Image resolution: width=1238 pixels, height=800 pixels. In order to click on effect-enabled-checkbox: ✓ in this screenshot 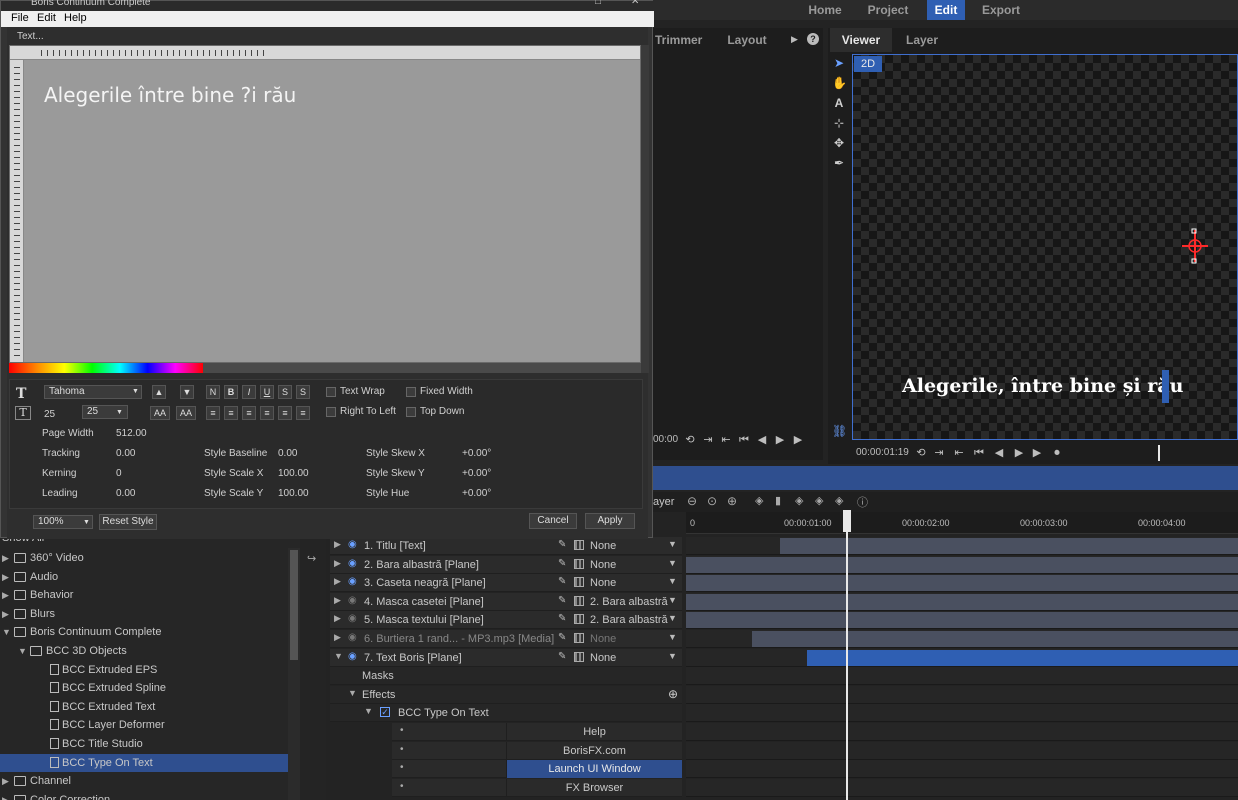, I will do `click(385, 712)`.